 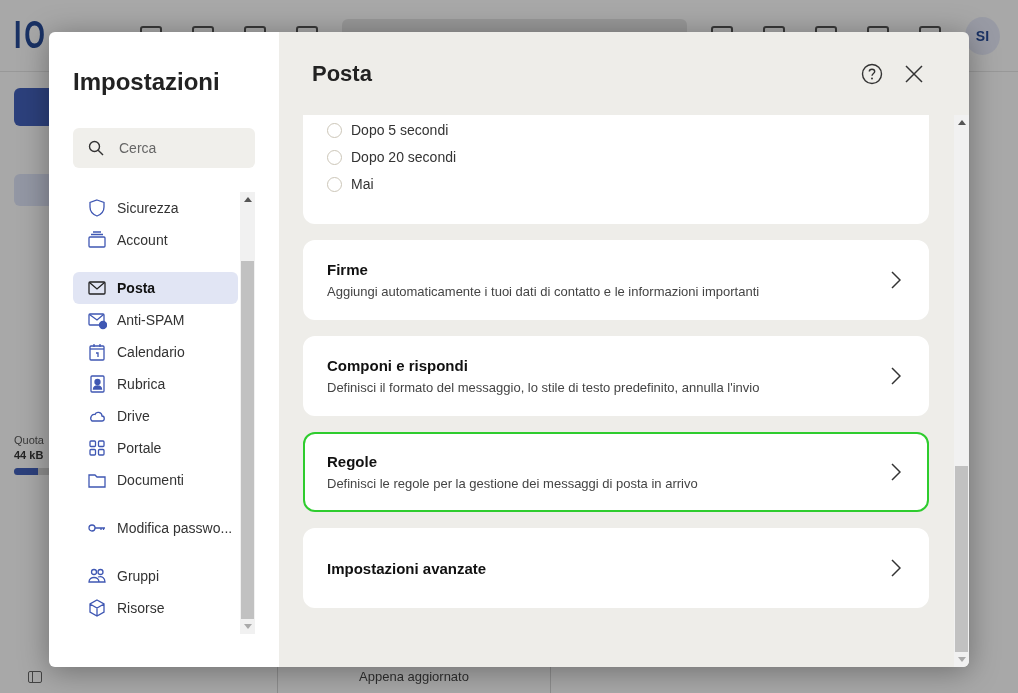 I want to click on card-title: Firme, so click(x=348, y=269).